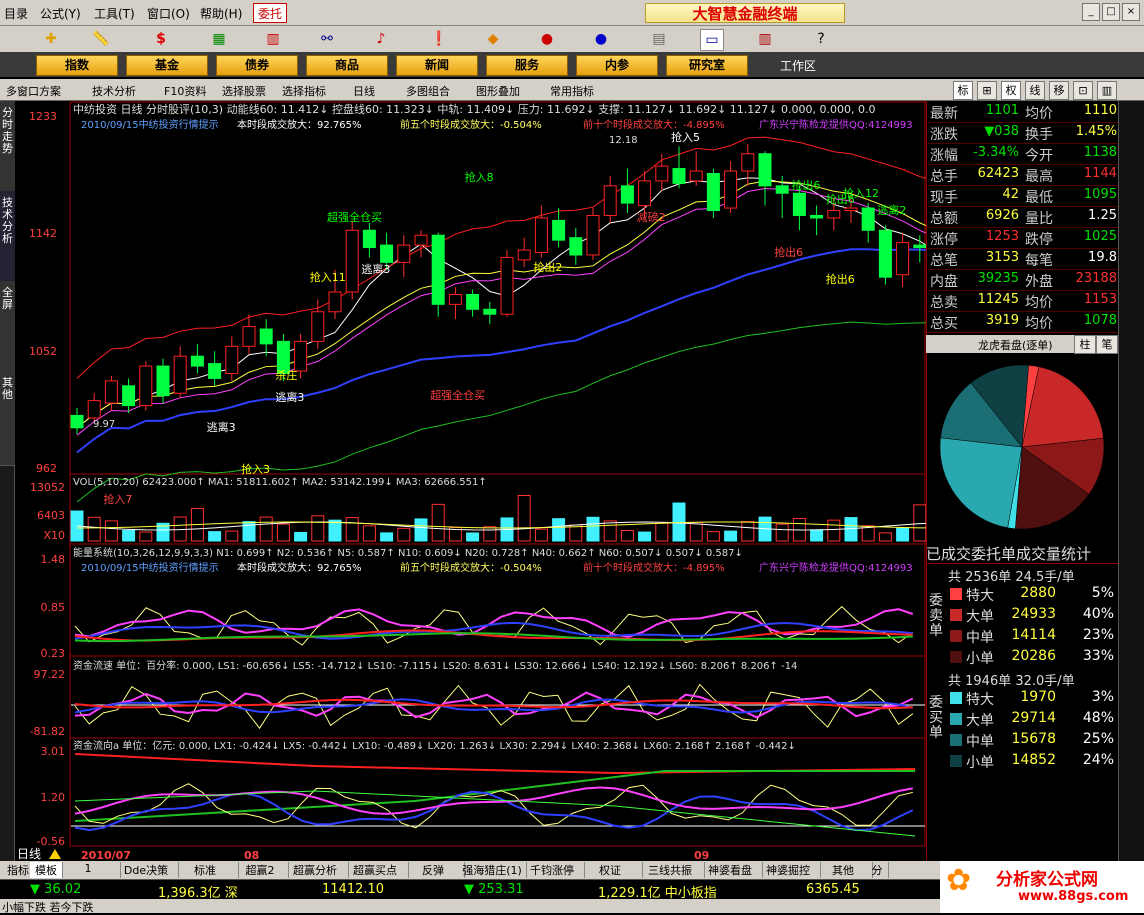 Image resolution: width=1144 pixels, height=915 pixels. I want to click on f10-info: F10资料, so click(185, 91).